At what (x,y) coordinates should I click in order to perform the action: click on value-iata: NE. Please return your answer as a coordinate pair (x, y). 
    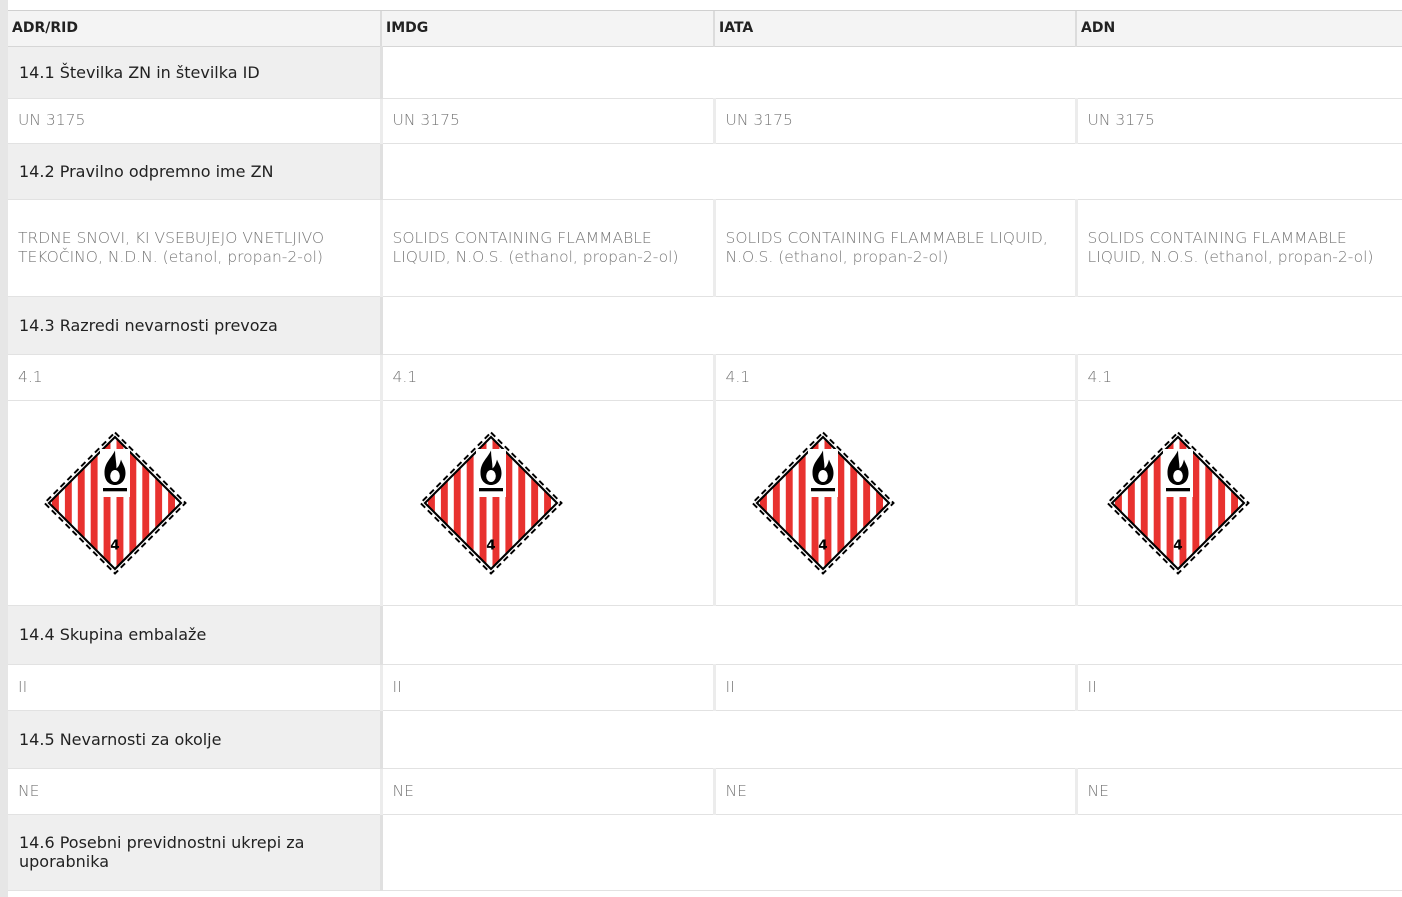
    Looking at the image, I should click on (896, 791).